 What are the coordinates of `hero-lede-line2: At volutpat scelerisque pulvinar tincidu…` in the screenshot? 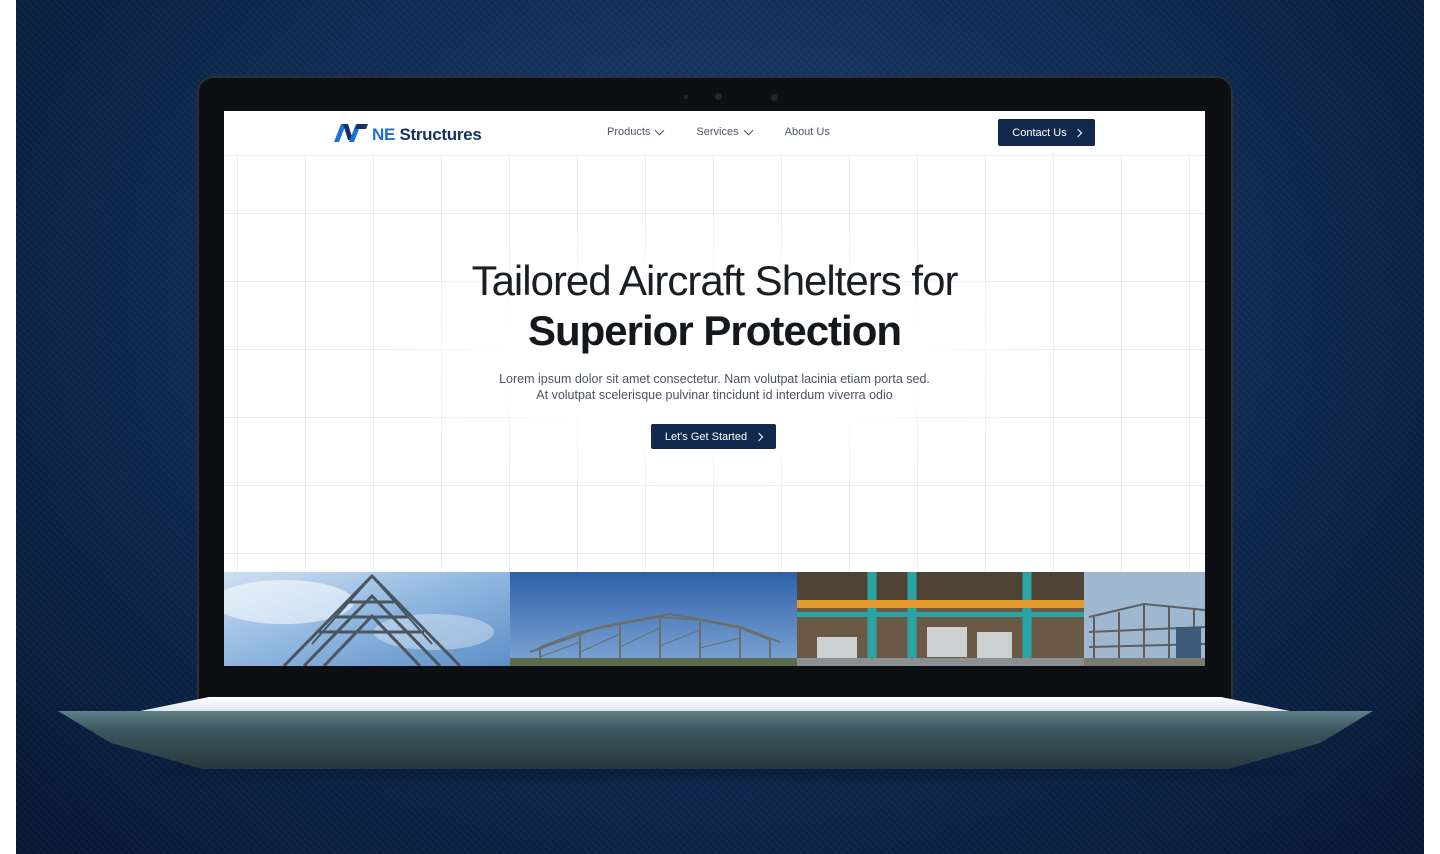 It's located at (714, 395).